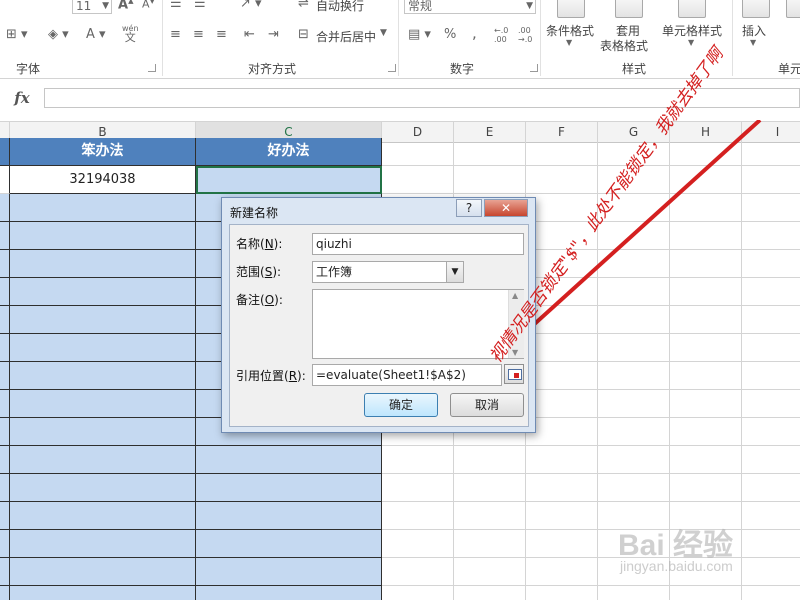  I want to click on number-format-combo: 常规 ▼, so click(470, 7).